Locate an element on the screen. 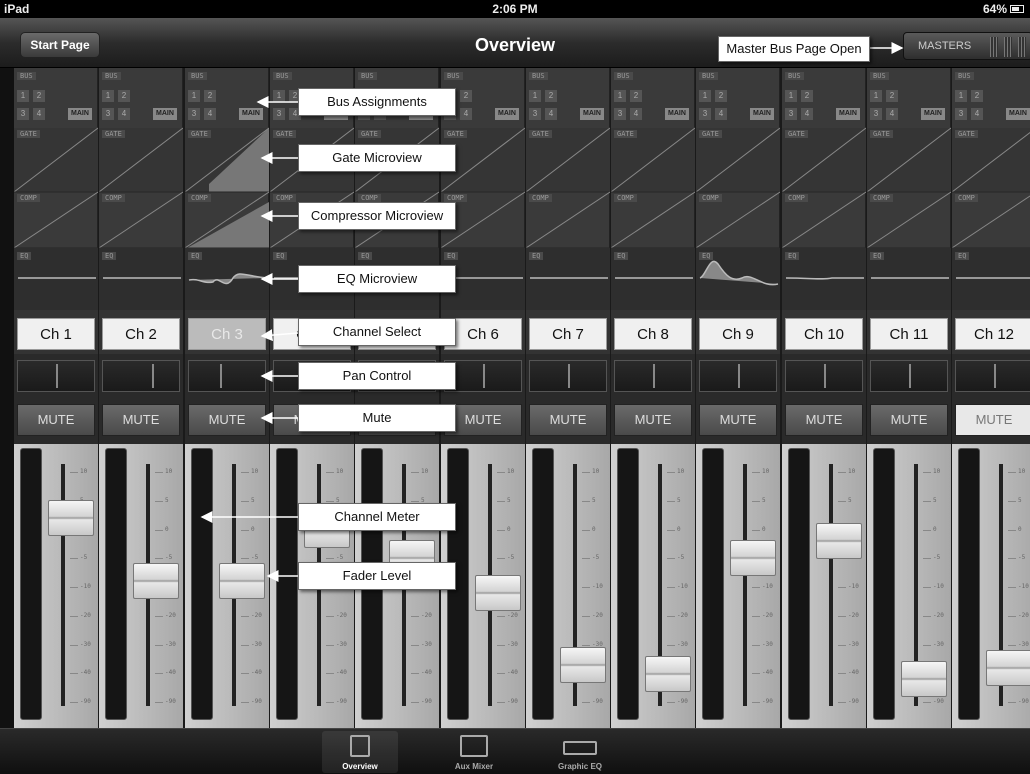 The image size is (1030, 774). channel-select-button: Ch 8 is located at coordinates (653, 334).